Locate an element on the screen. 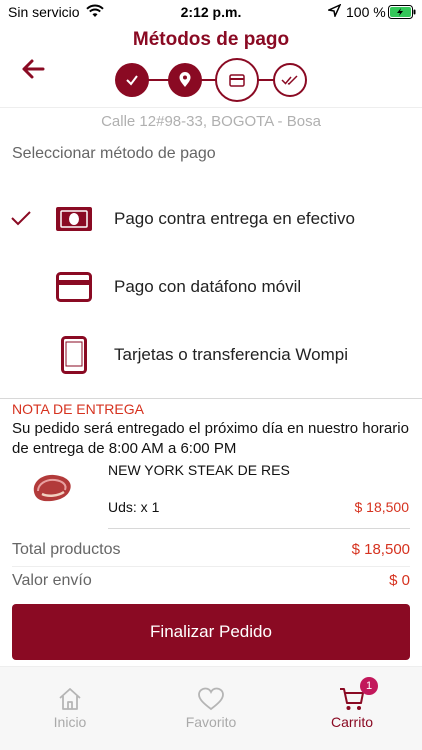 This screenshot has height=750, width=422. tab-inicio: Inicio is located at coordinates (70, 708).